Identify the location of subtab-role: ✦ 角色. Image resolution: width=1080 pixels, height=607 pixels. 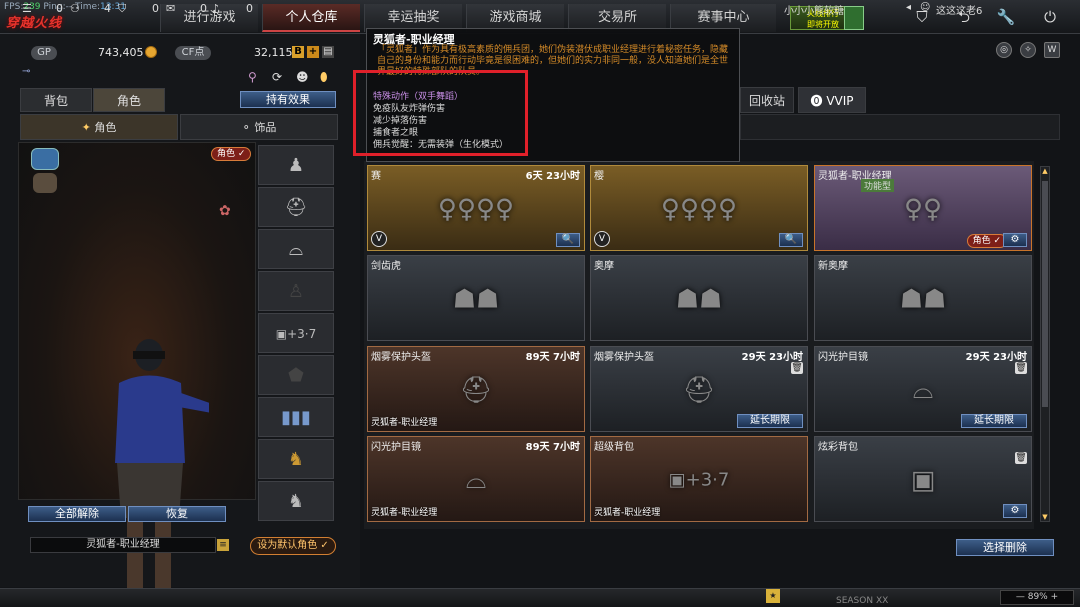
(99, 127).